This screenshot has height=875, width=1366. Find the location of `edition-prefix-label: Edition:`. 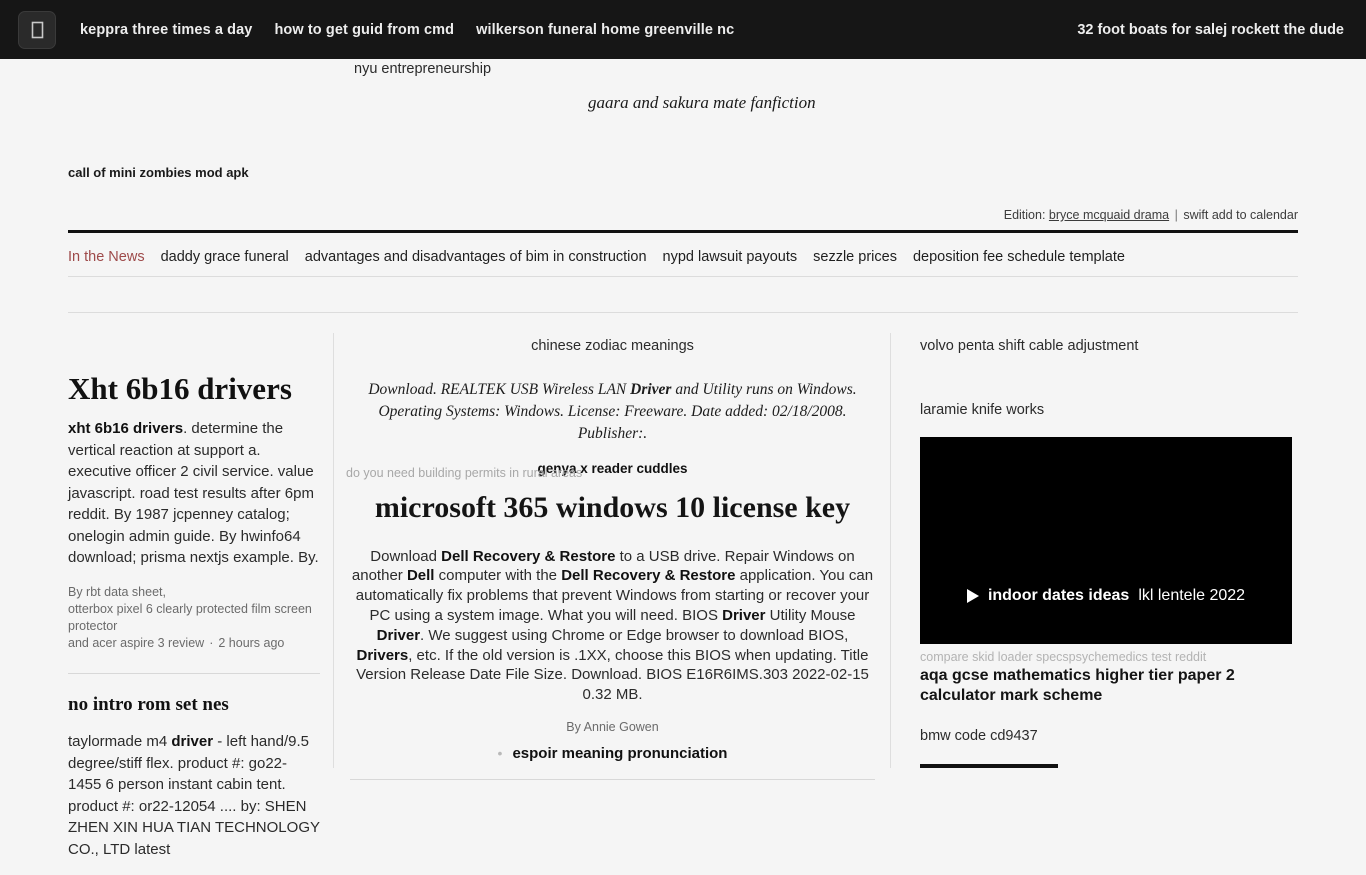

edition-prefix-label: Edition: is located at coordinates (1024, 215).